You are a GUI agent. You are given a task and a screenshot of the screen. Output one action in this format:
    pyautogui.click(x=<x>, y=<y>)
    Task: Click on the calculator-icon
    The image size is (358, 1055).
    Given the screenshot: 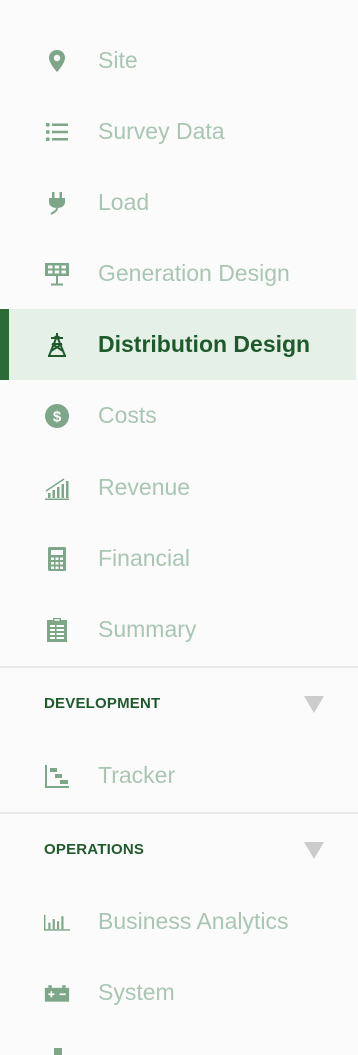 What is the action you would take?
    pyautogui.click(x=57, y=559)
    